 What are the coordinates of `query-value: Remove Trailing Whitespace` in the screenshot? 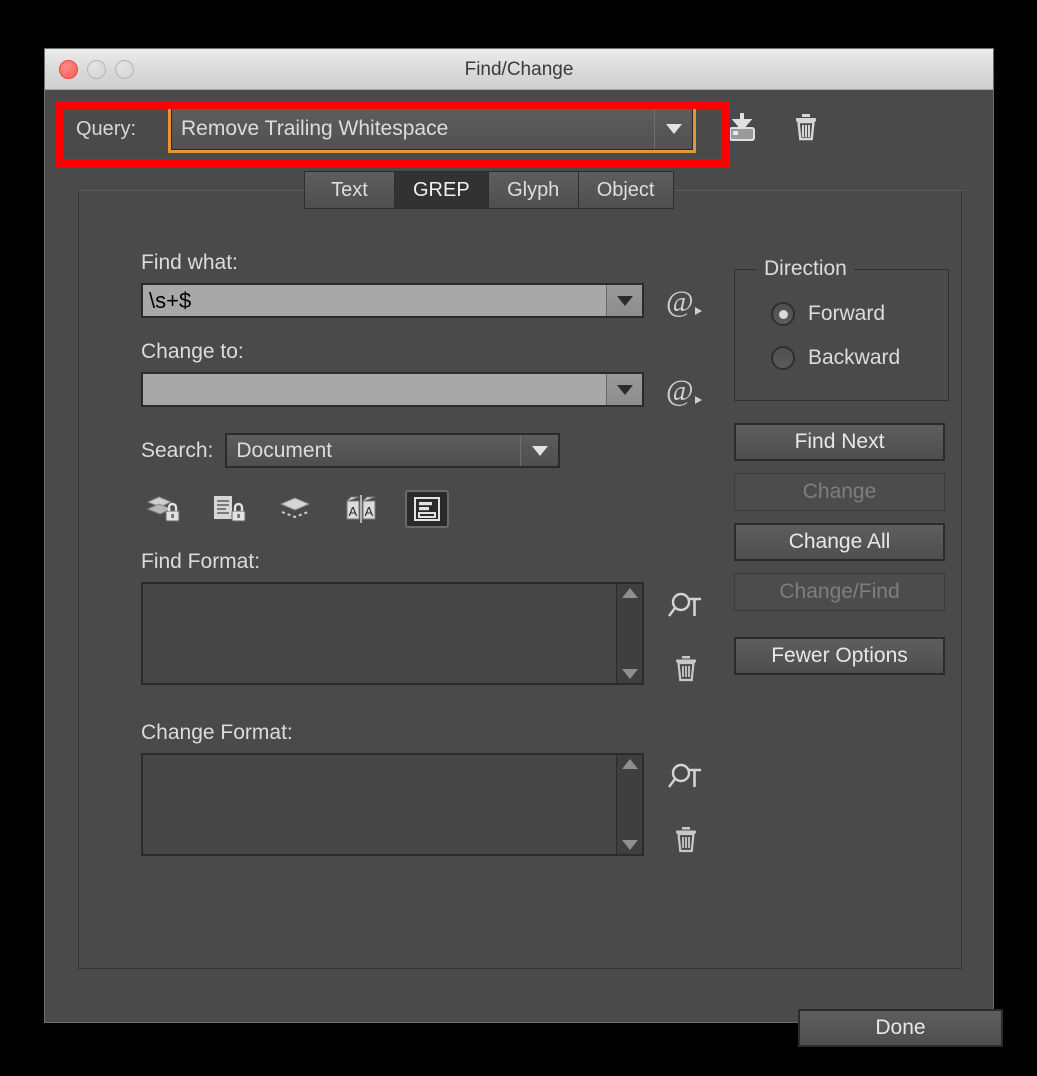 It's located at (315, 128).